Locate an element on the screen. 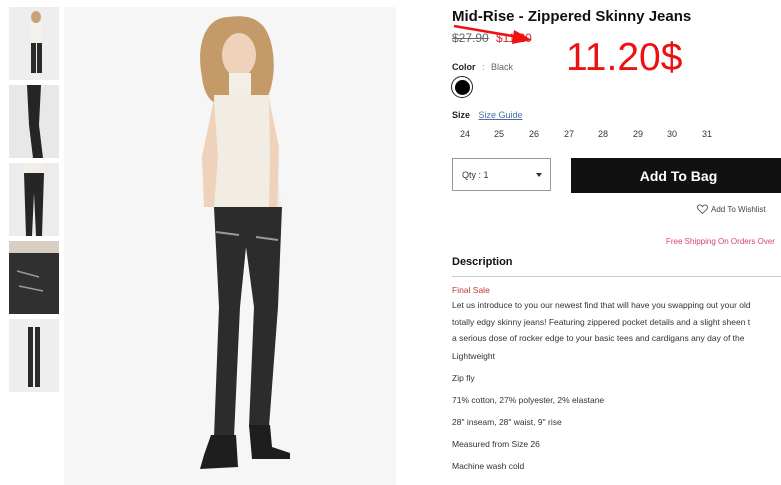 This screenshot has height=485, width=781. size-option: 26 is located at coordinates (534, 134).